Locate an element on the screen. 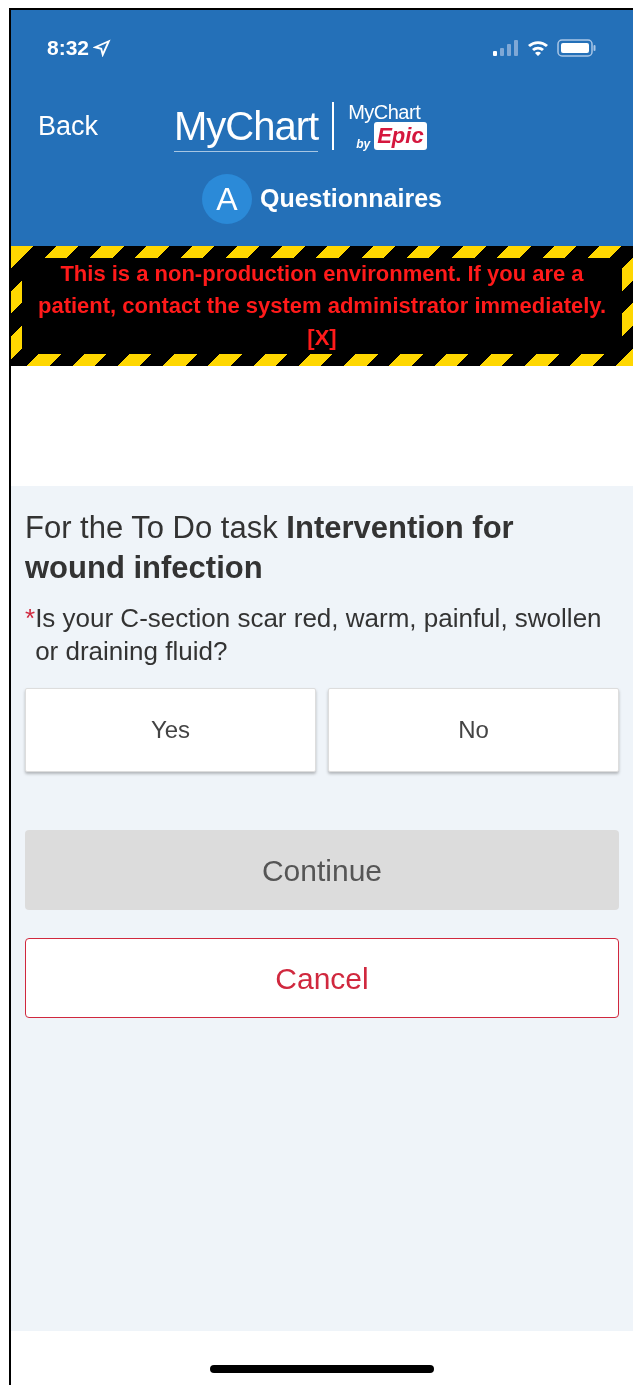  warning-text: This is a non-production environment. If you are a patient, contact the system administrator immediately. [X] is located at coordinates (322, 306).